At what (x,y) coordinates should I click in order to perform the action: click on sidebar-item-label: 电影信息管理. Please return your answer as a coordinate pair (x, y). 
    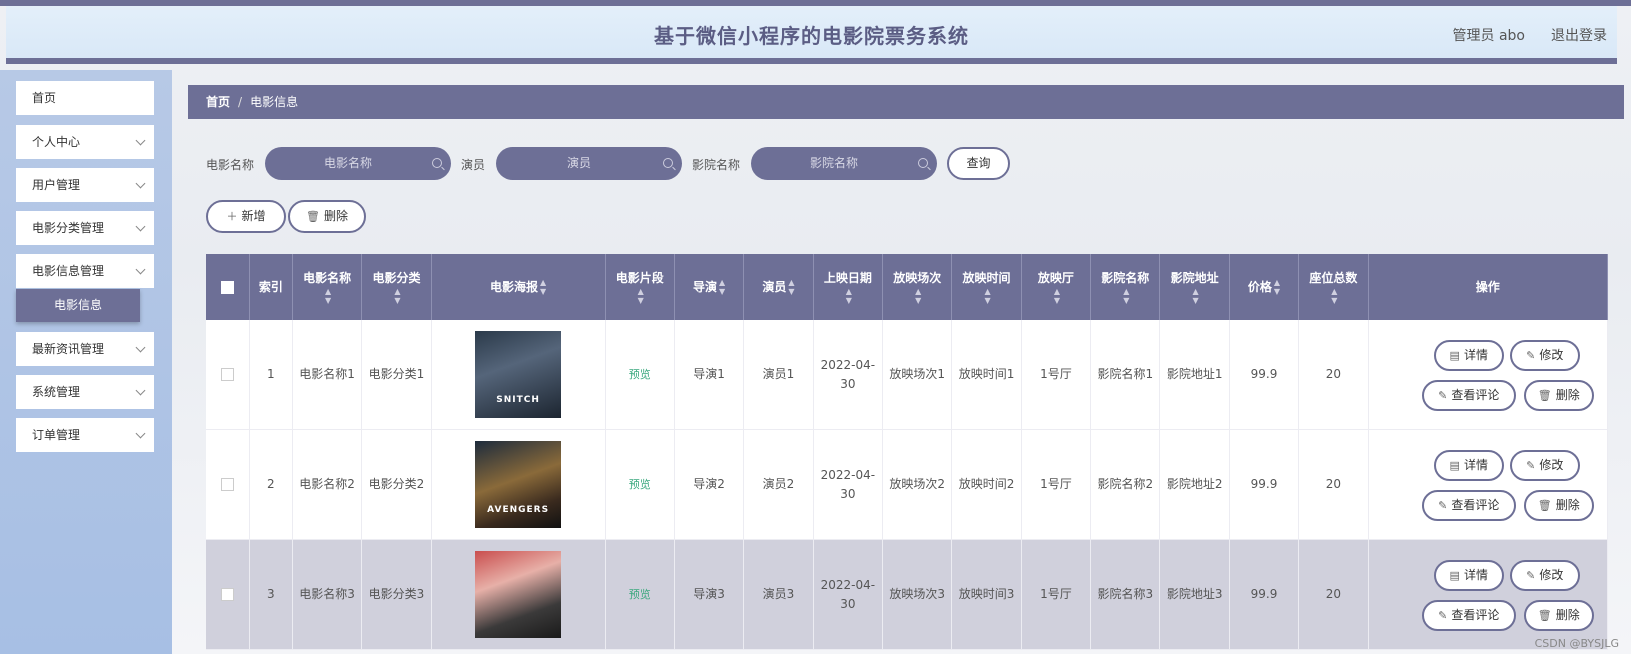
    Looking at the image, I should click on (68, 271).